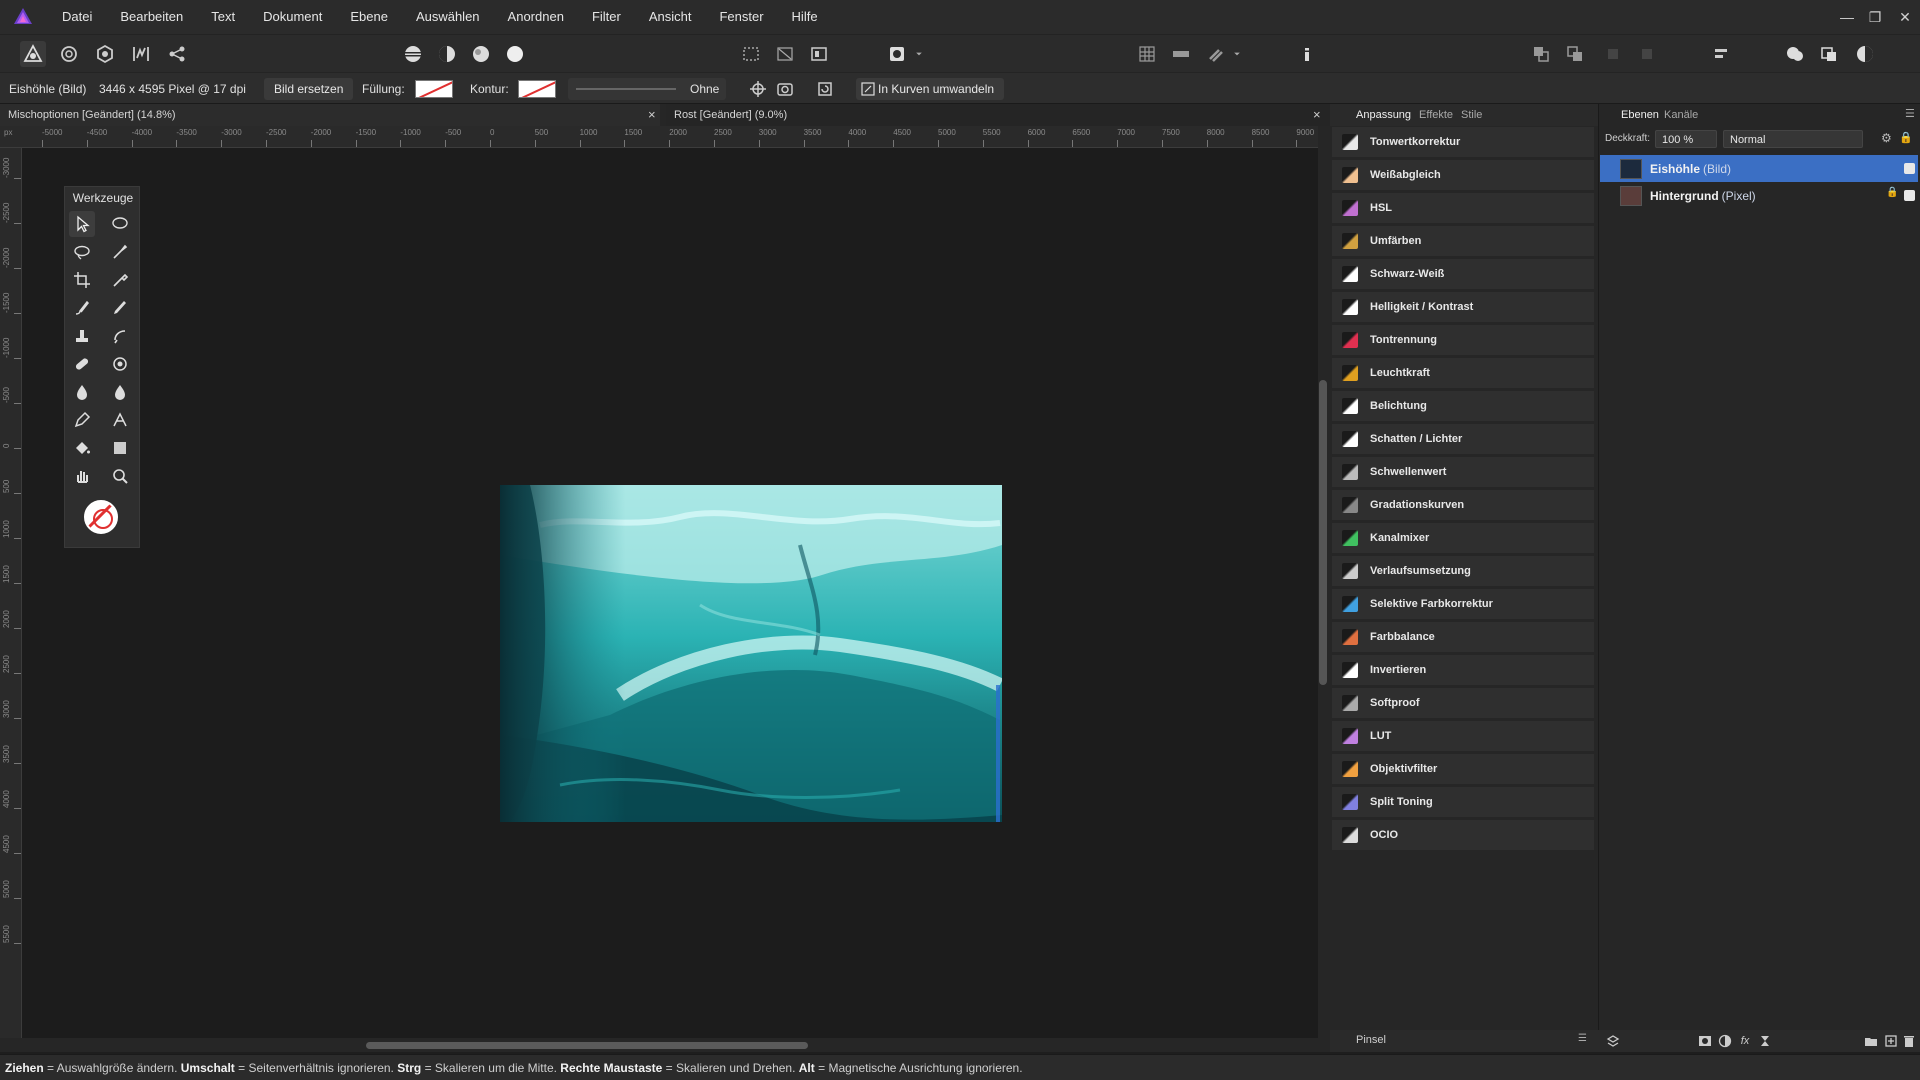 This screenshot has width=1920, height=1080. What do you see at coordinates (1463, 340) in the screenshot?
I see `adjustment-item: Tontrennung` at bounding box center [1463, 340].